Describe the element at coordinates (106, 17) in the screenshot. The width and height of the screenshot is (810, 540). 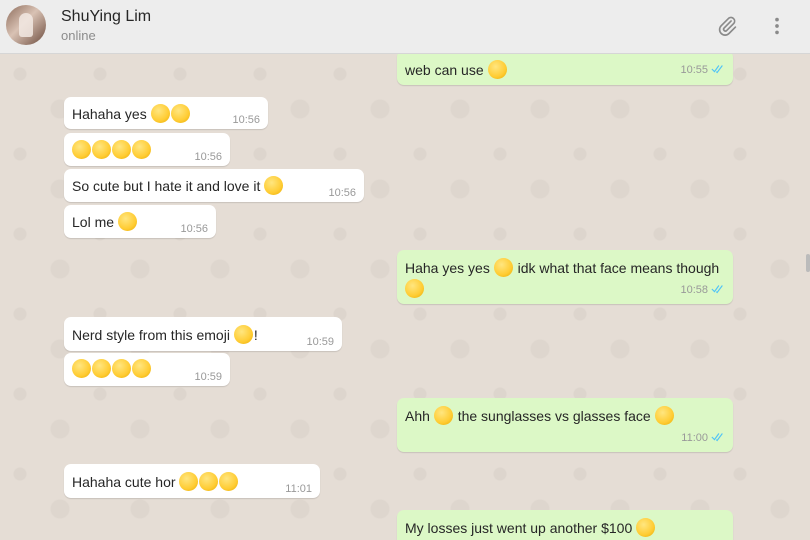
I see `contact-name: ShuYing Lim` at that location.